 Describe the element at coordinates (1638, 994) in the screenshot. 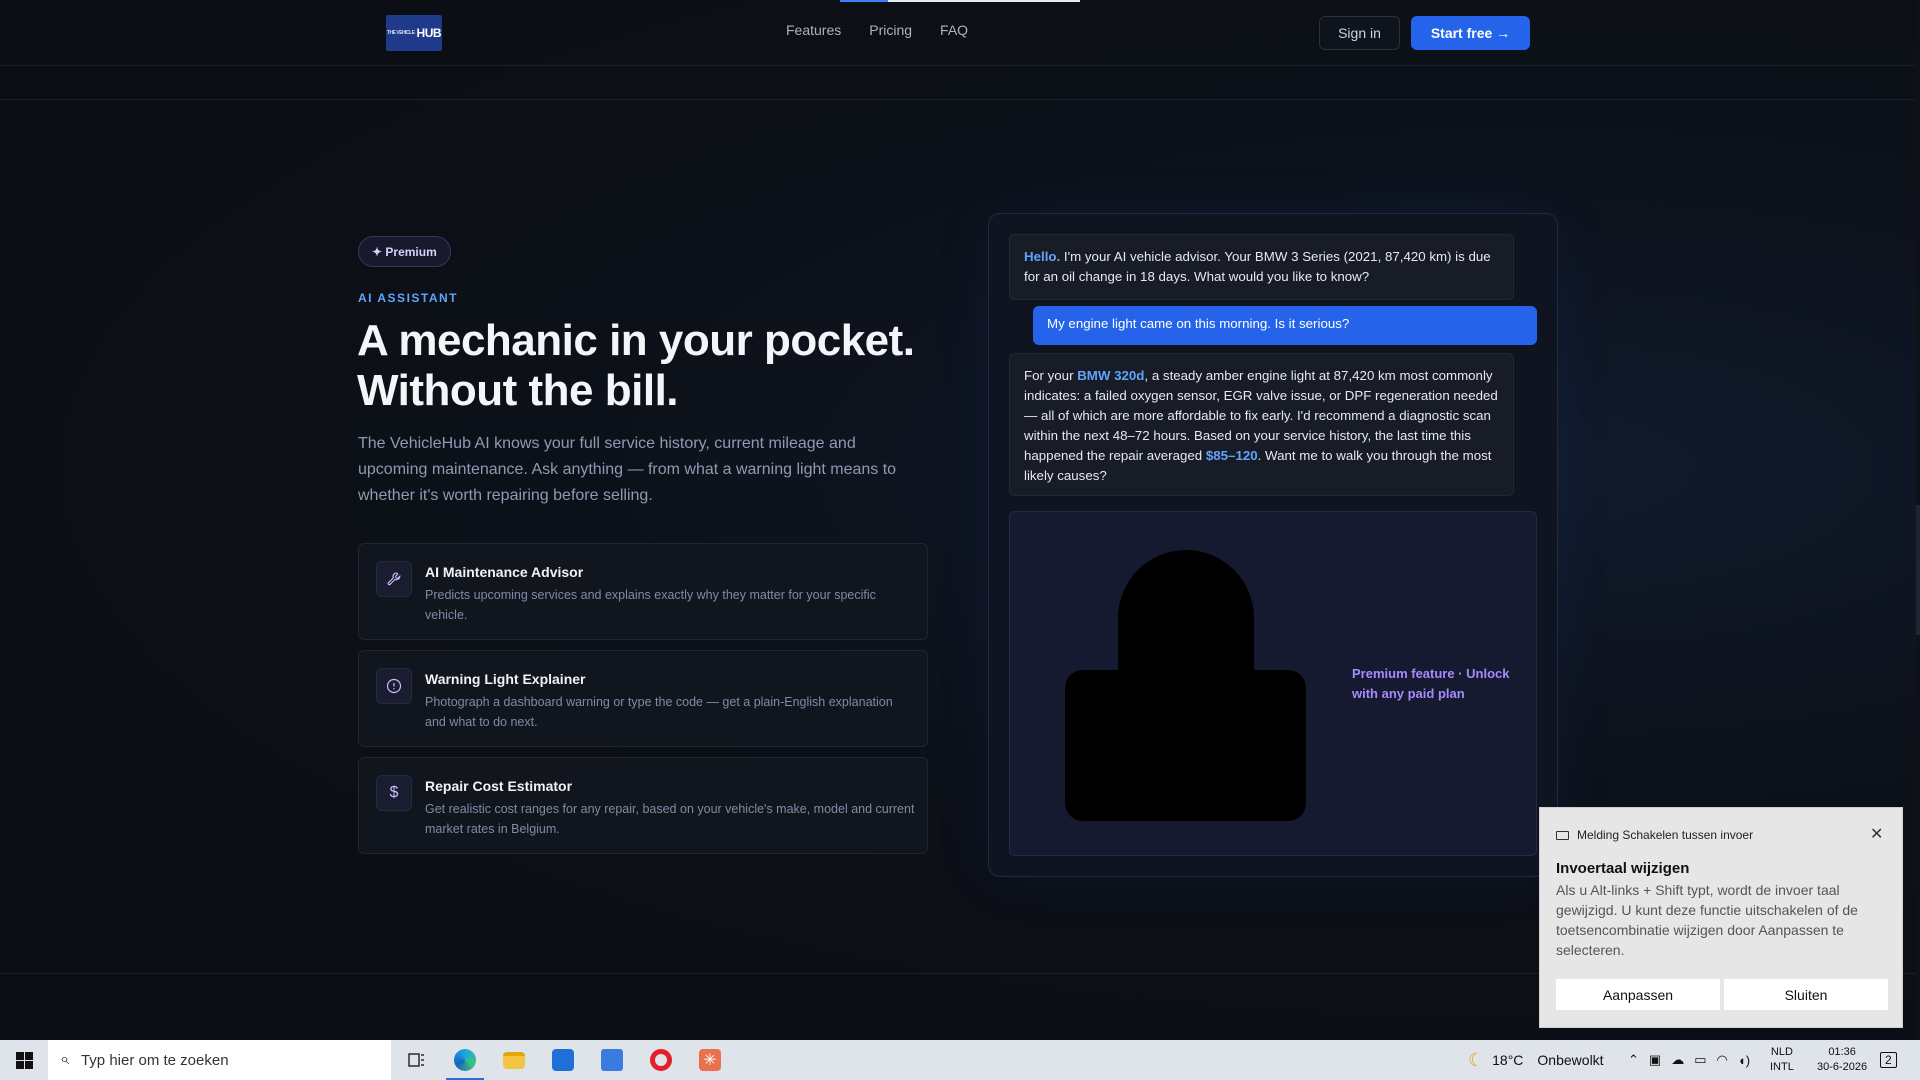

I see `customize-button: Aanpassen` at that location.